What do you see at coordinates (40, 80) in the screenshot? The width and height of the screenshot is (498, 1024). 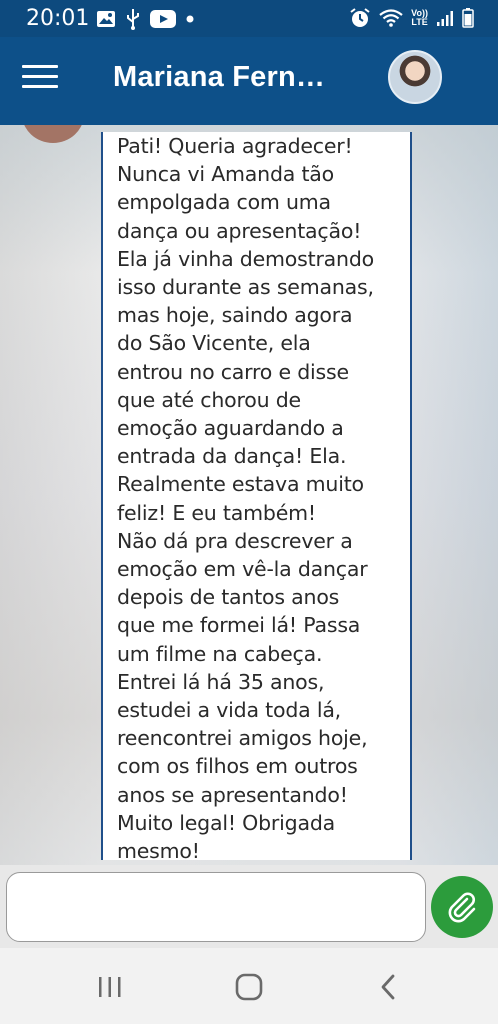 I see `hamburger-menu-icon` at bounding box center [40, 80].